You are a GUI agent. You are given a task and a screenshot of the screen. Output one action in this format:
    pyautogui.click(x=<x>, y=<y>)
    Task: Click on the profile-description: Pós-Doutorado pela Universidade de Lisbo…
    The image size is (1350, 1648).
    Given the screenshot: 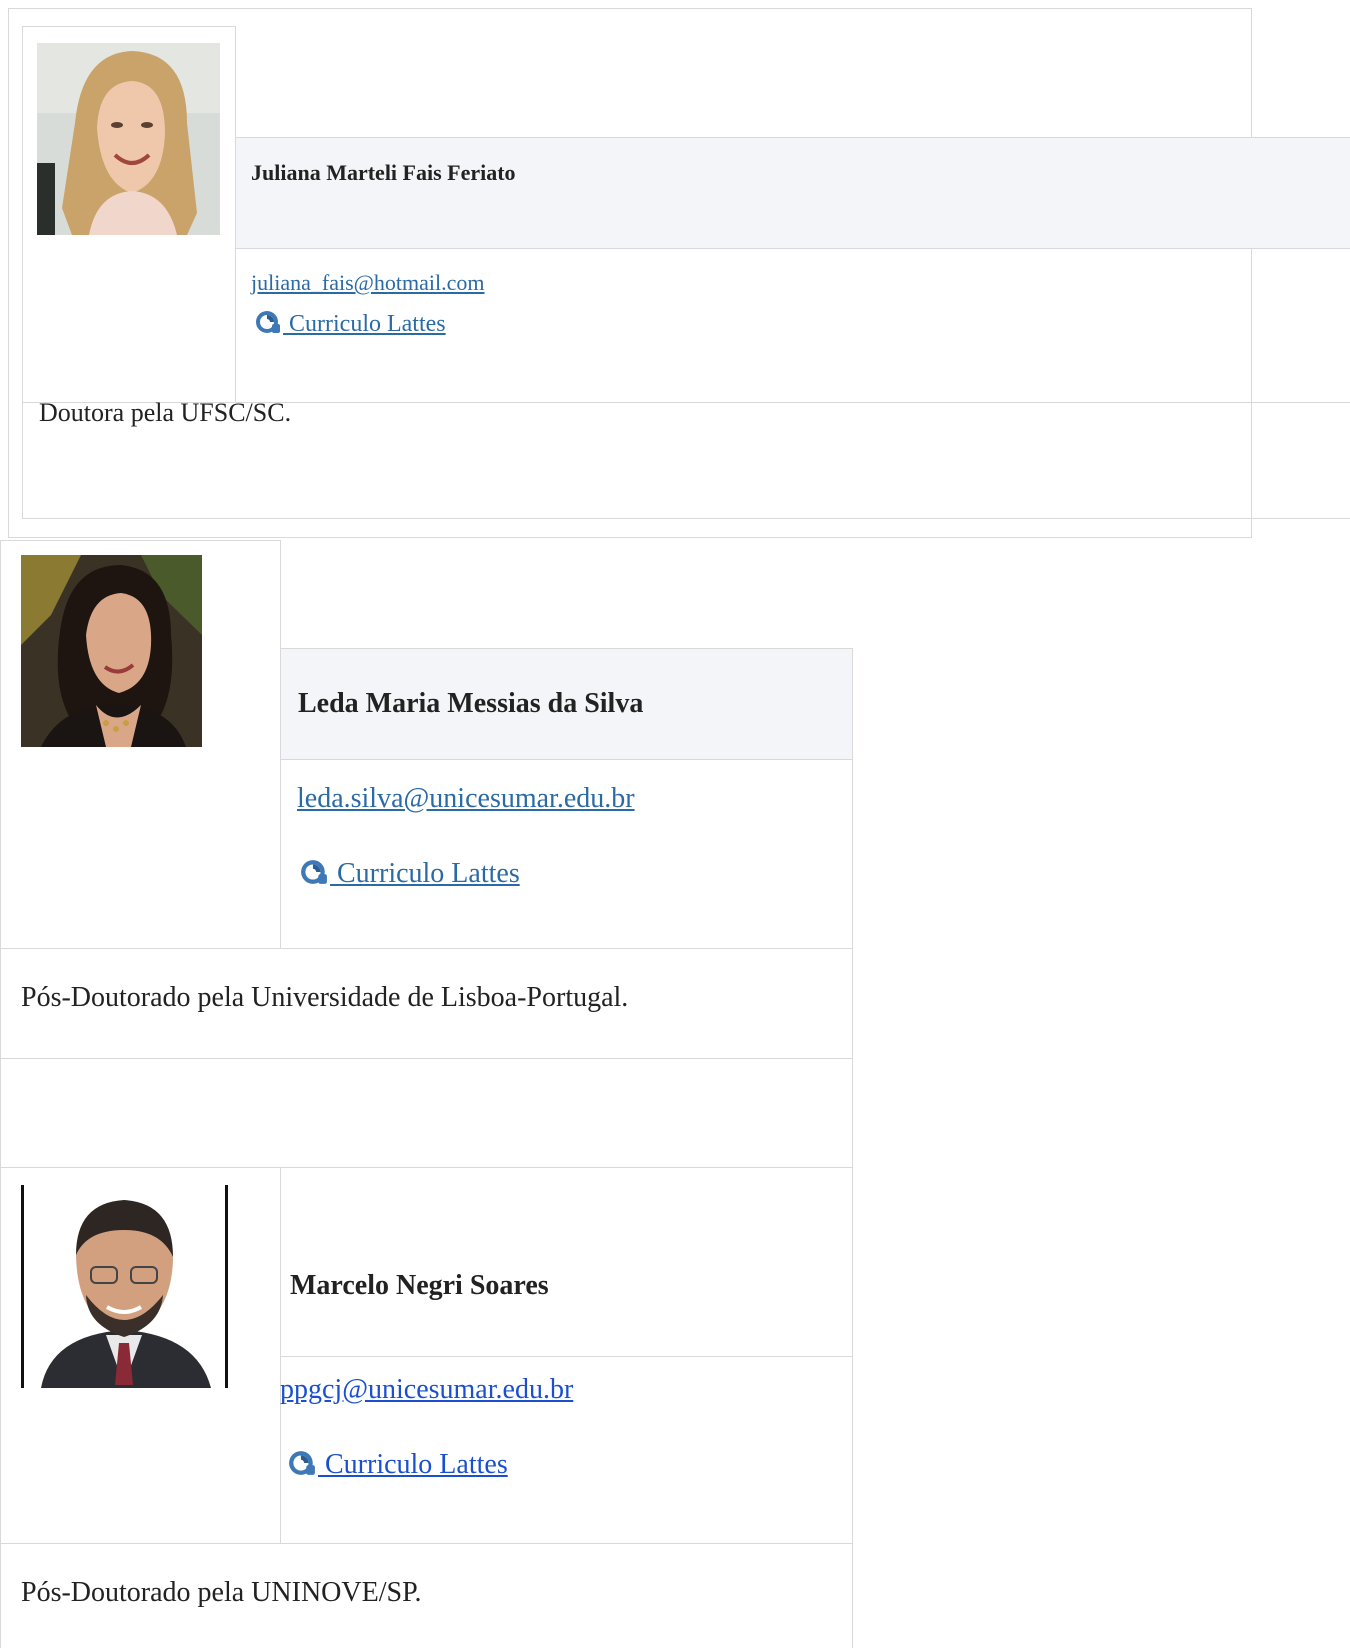 What is the action you would take?
    pyautogui.click(x=325, y=997)
    